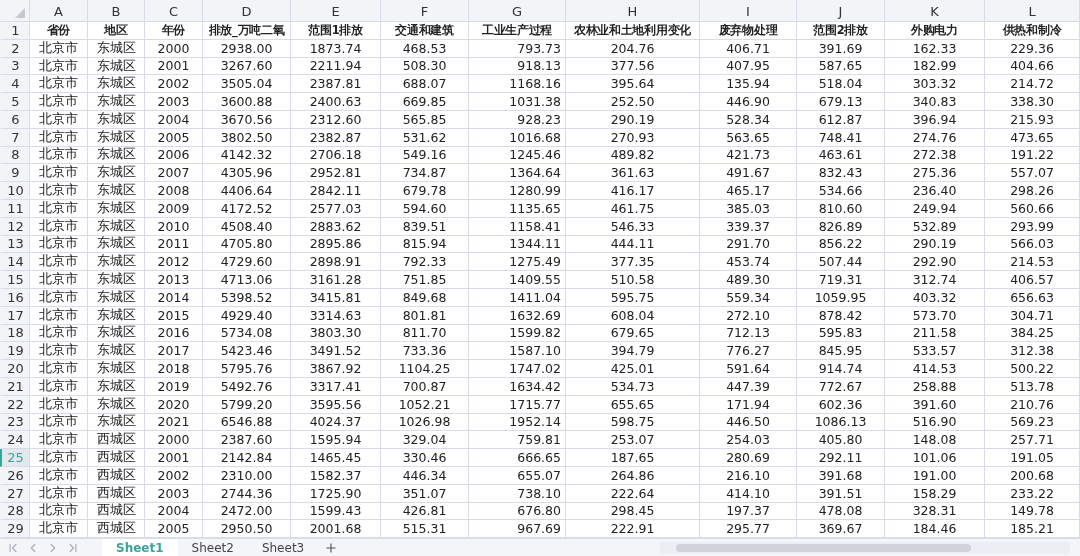 This screenshot has width=1080, height=556. Describe the element at coordinates (633, 404) in the screenshot. I see `table-cell: 655.65` at that location.